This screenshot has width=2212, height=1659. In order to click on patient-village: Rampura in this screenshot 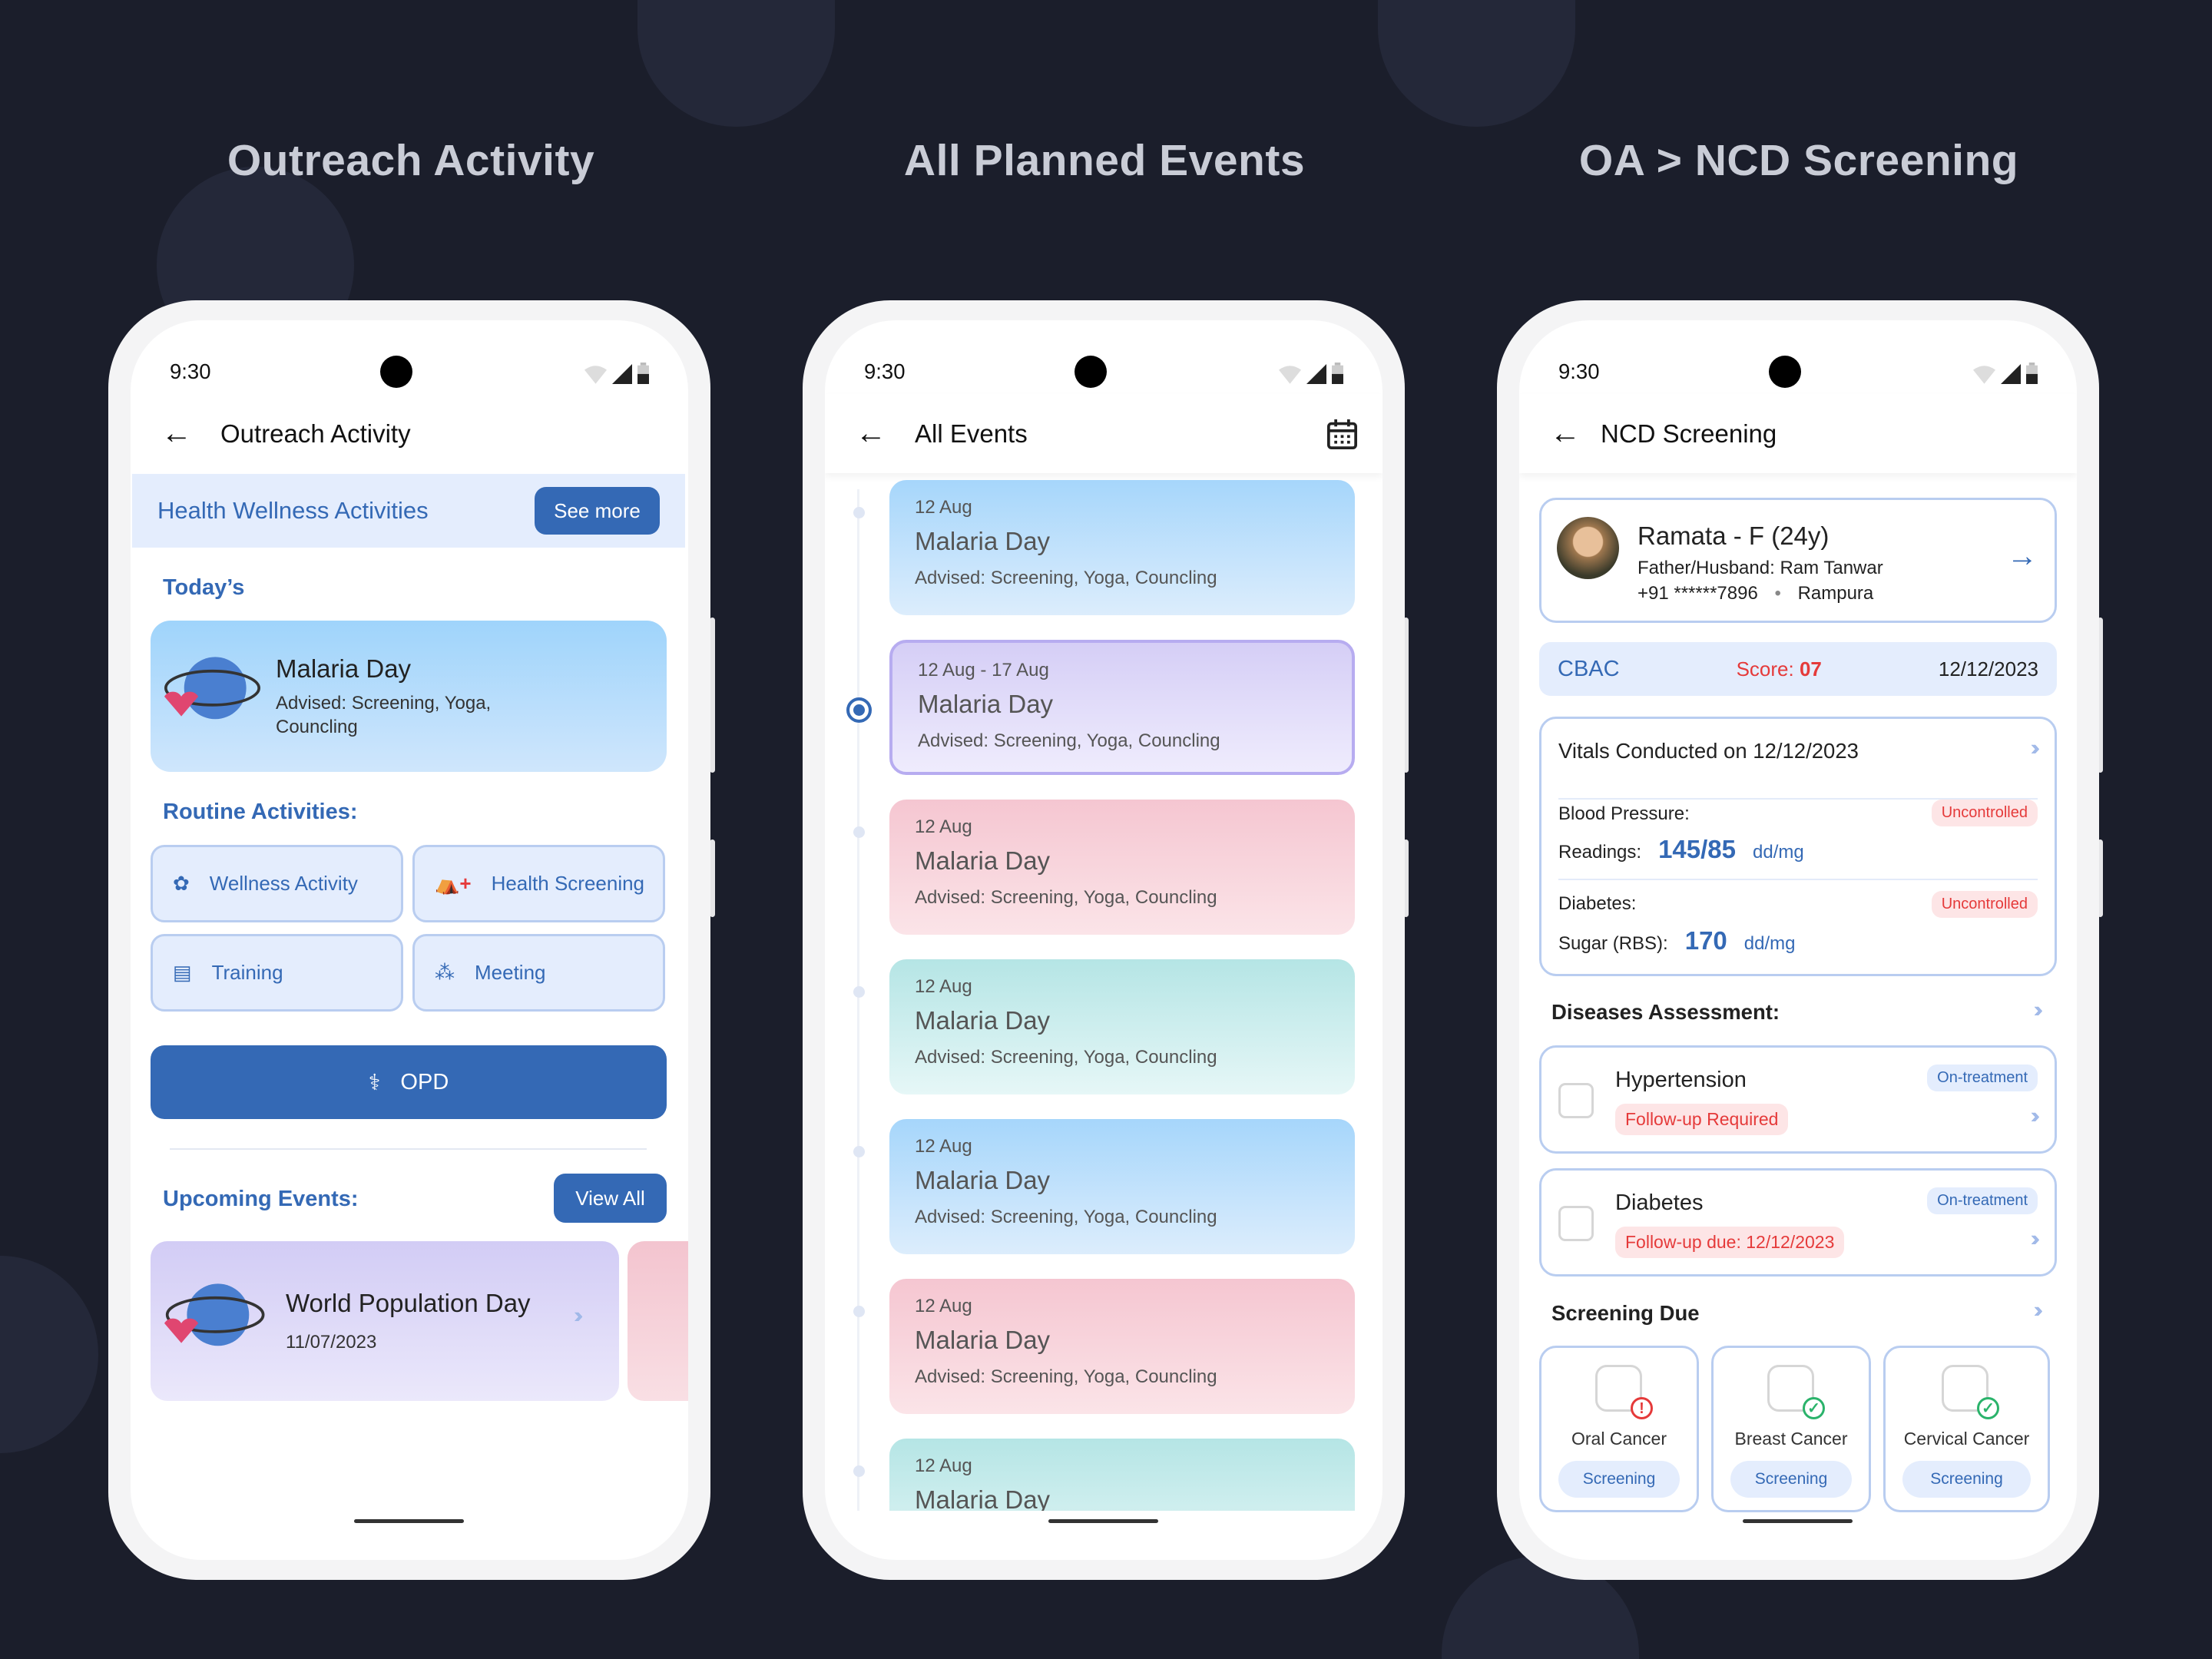, I will do `click(1835, 594)`.